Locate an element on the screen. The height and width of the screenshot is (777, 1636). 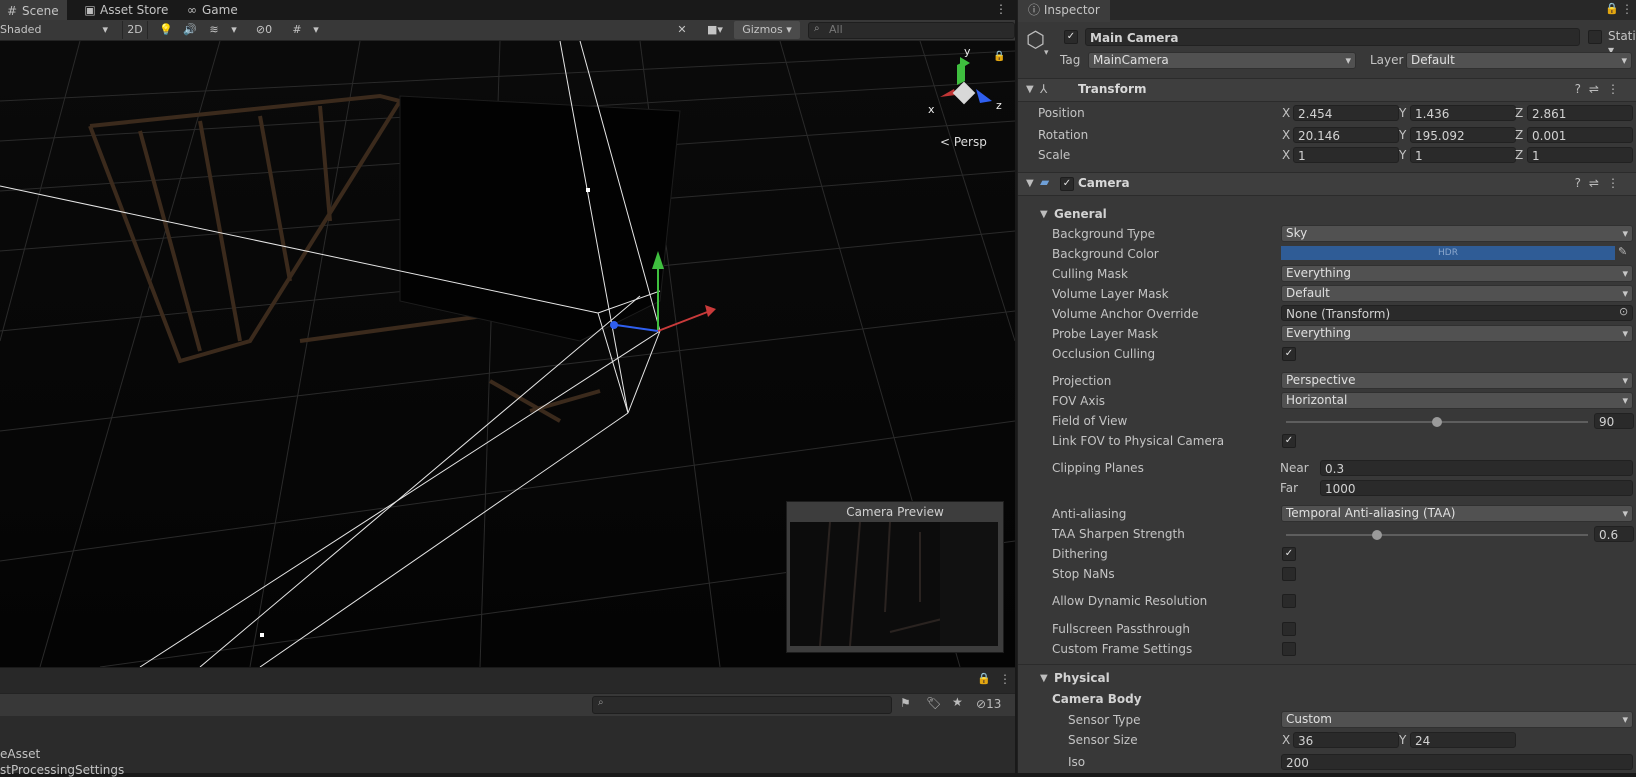
fov-axis-label: FOV Axis is located at coordinates (1079, 401).